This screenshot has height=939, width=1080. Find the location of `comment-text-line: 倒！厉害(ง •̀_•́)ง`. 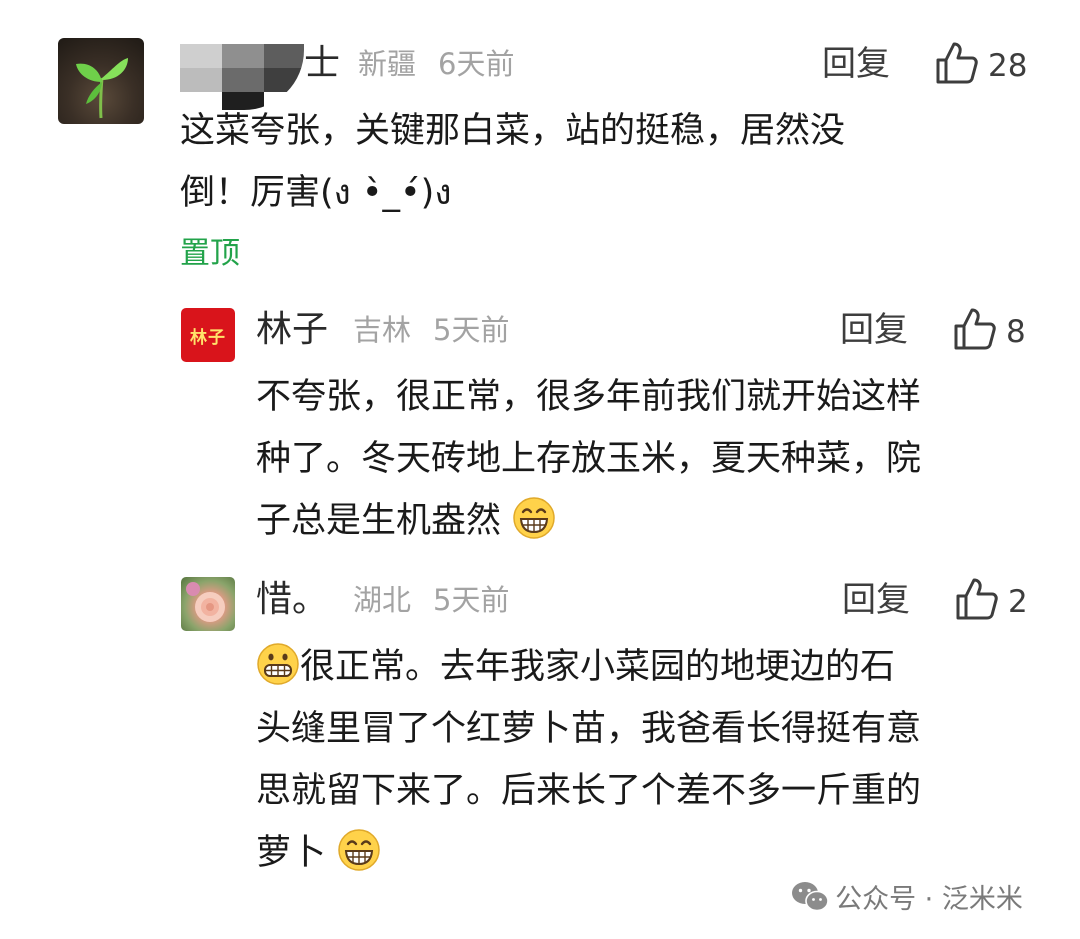

comment-text-line: 倒！厉害(ง •̀_•́)ง is located at coordinates (316, 193).